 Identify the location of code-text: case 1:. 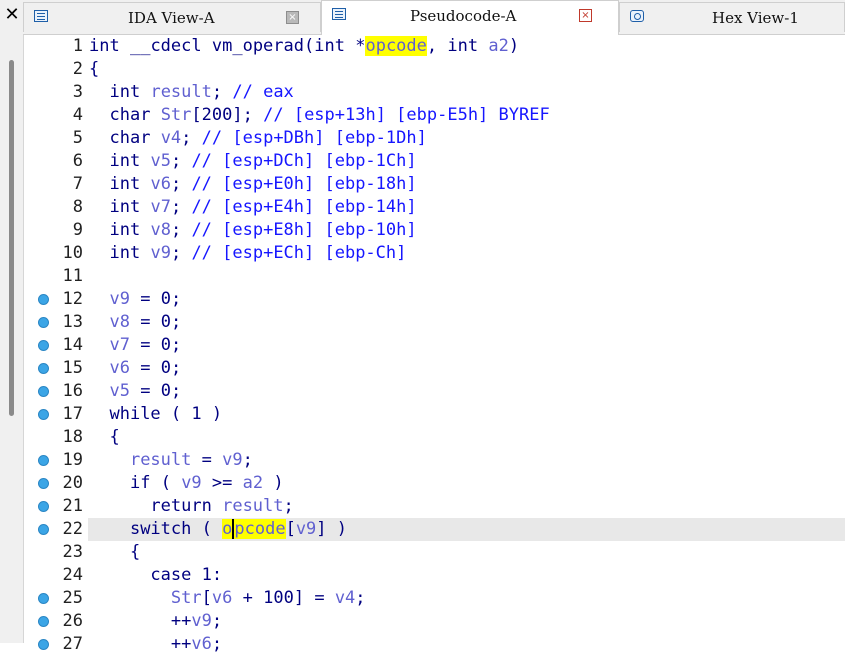
(155, 575).